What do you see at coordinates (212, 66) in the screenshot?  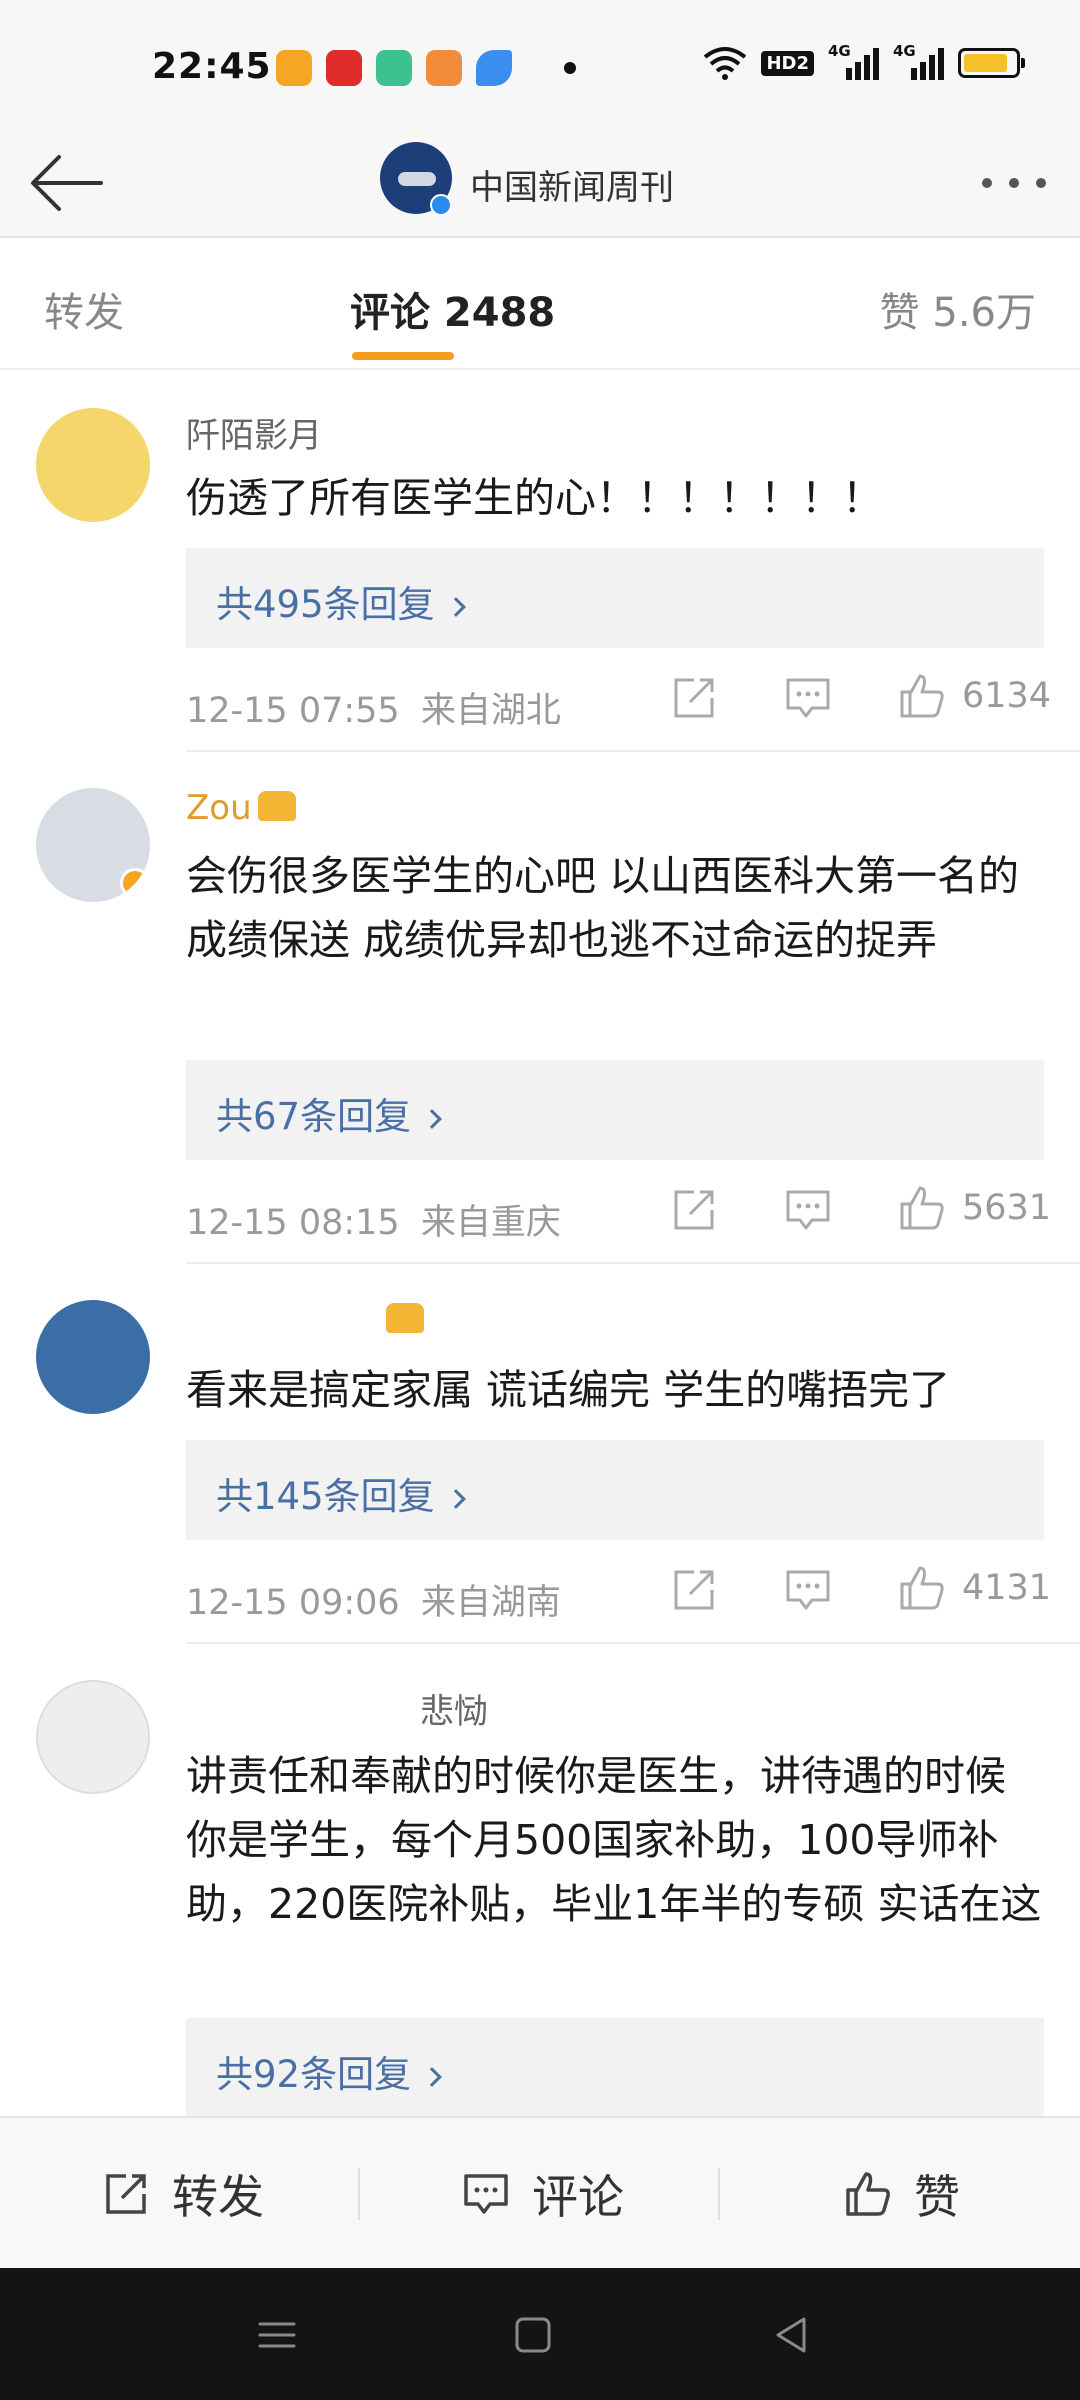 I see `status-time: 22:45` at bounding box center [212, 66].